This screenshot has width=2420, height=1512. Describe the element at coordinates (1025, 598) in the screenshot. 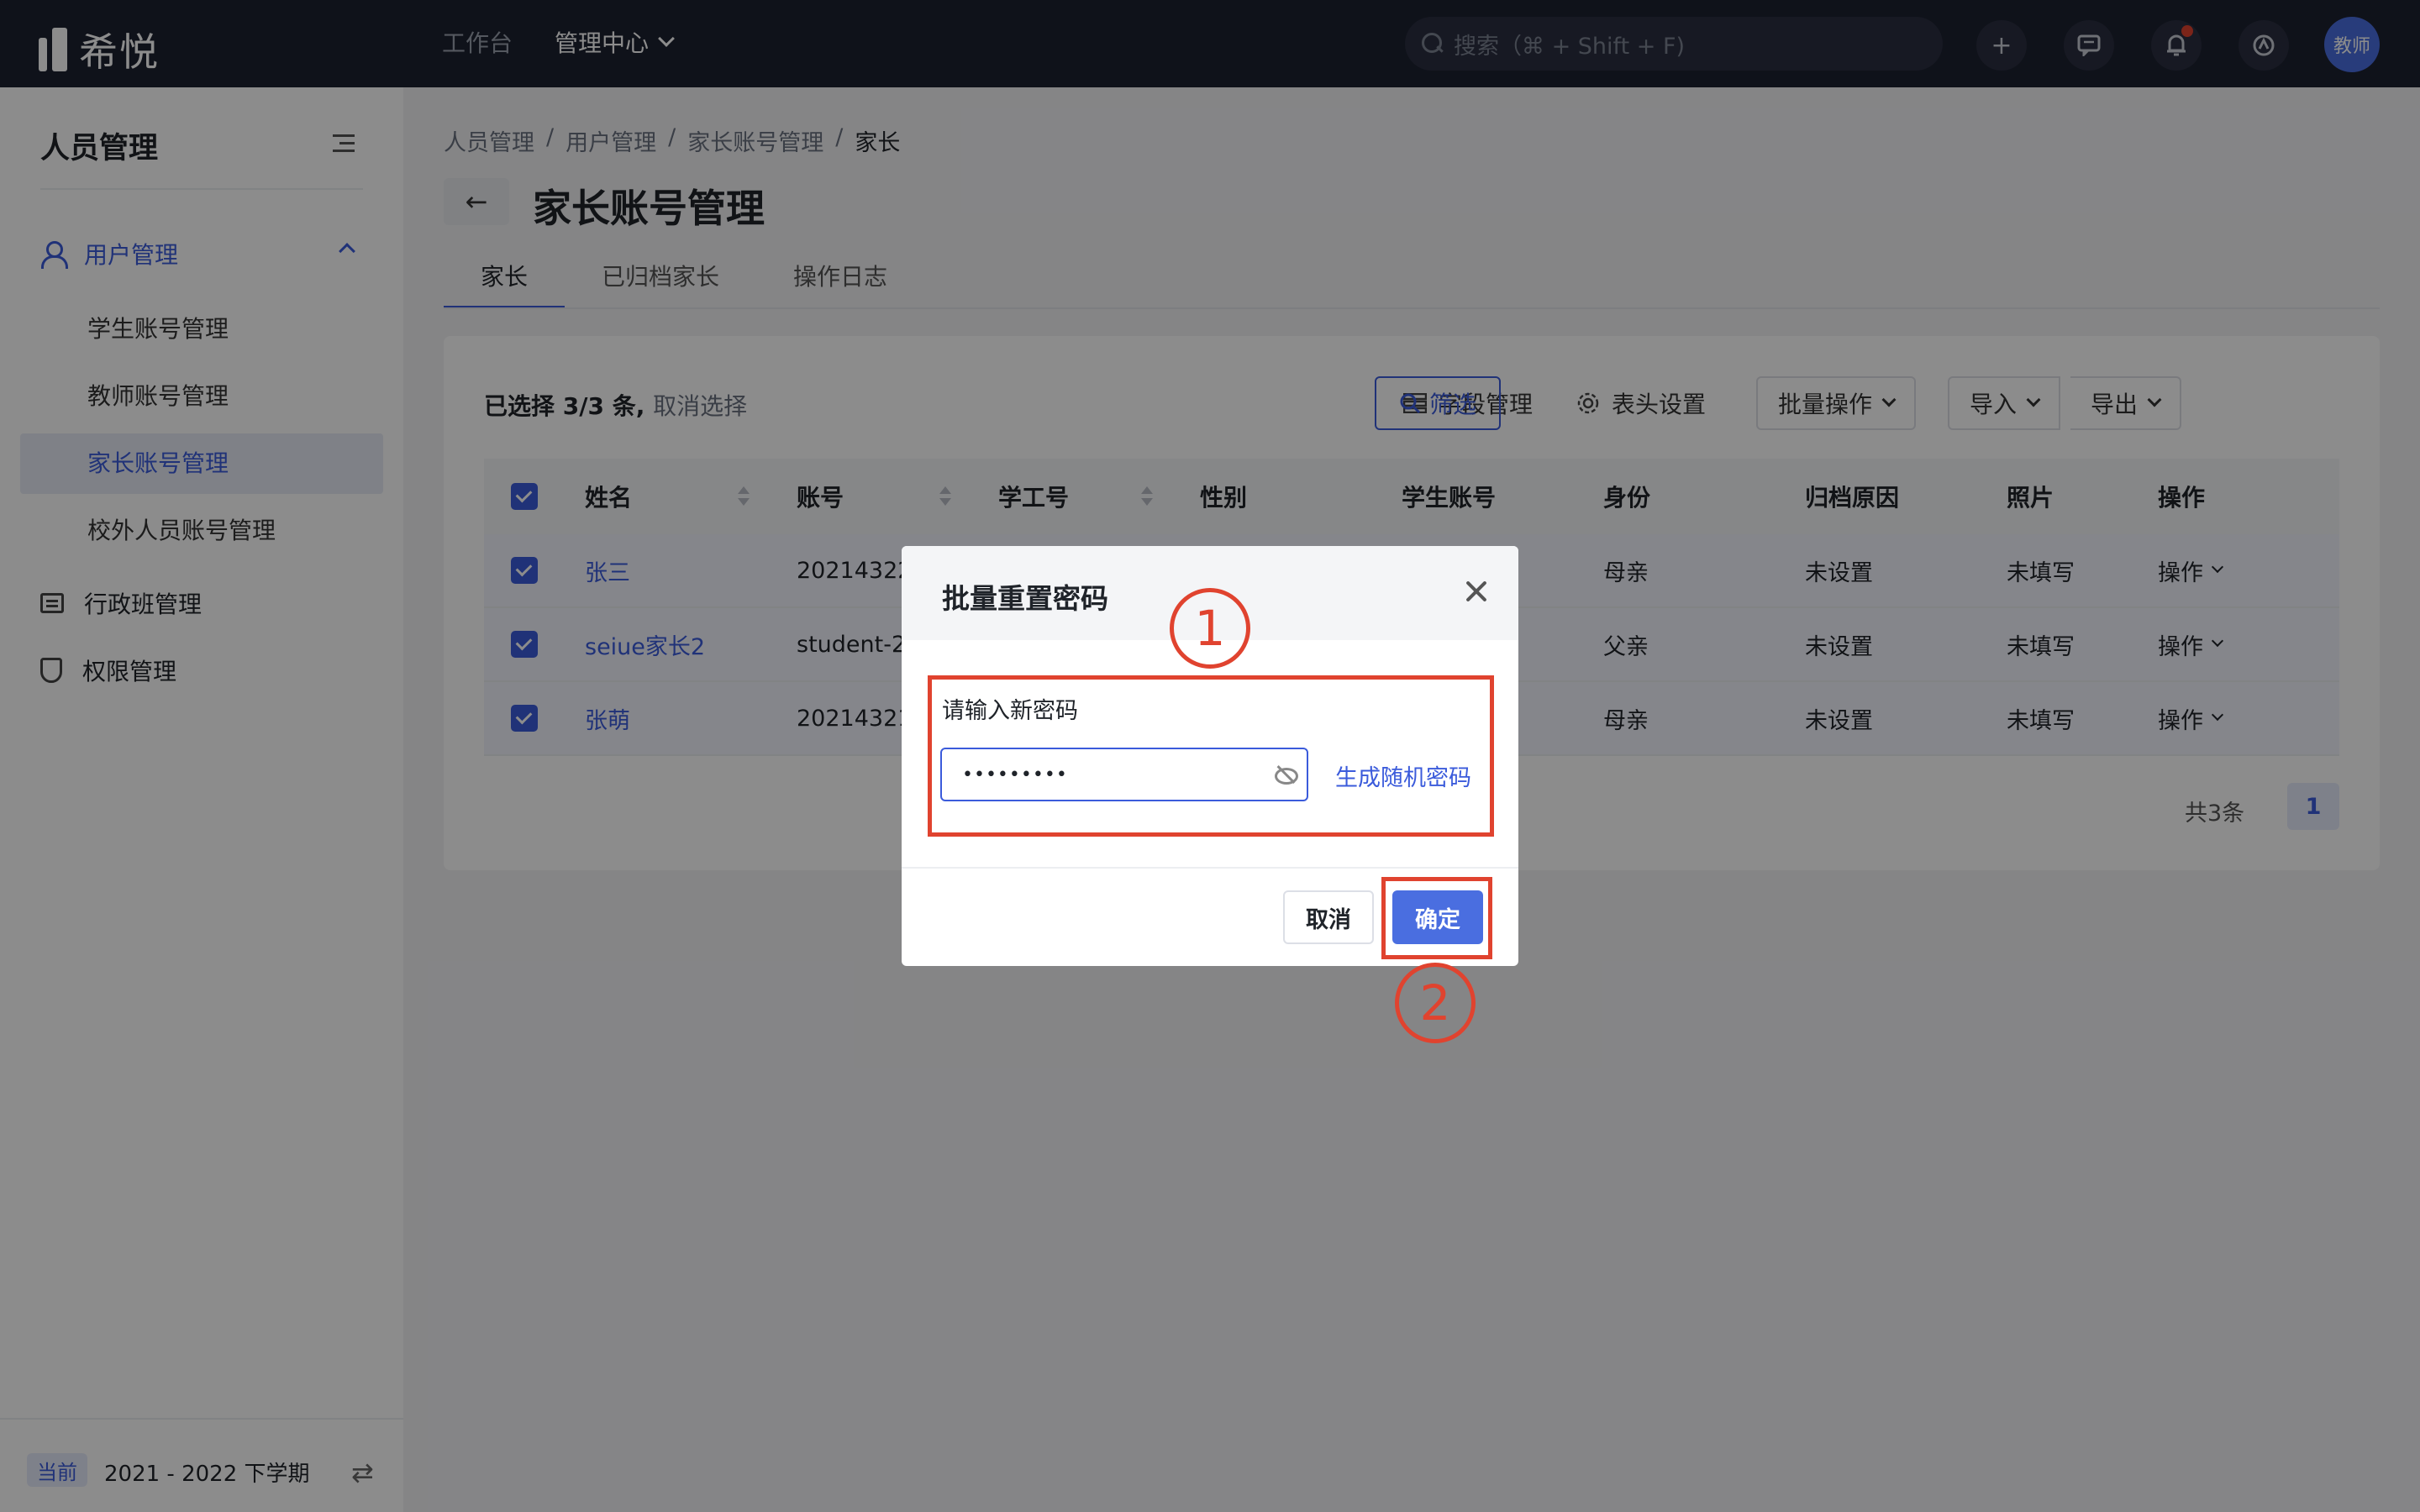

I see `dialog-title: 批量重置密码` at that location.